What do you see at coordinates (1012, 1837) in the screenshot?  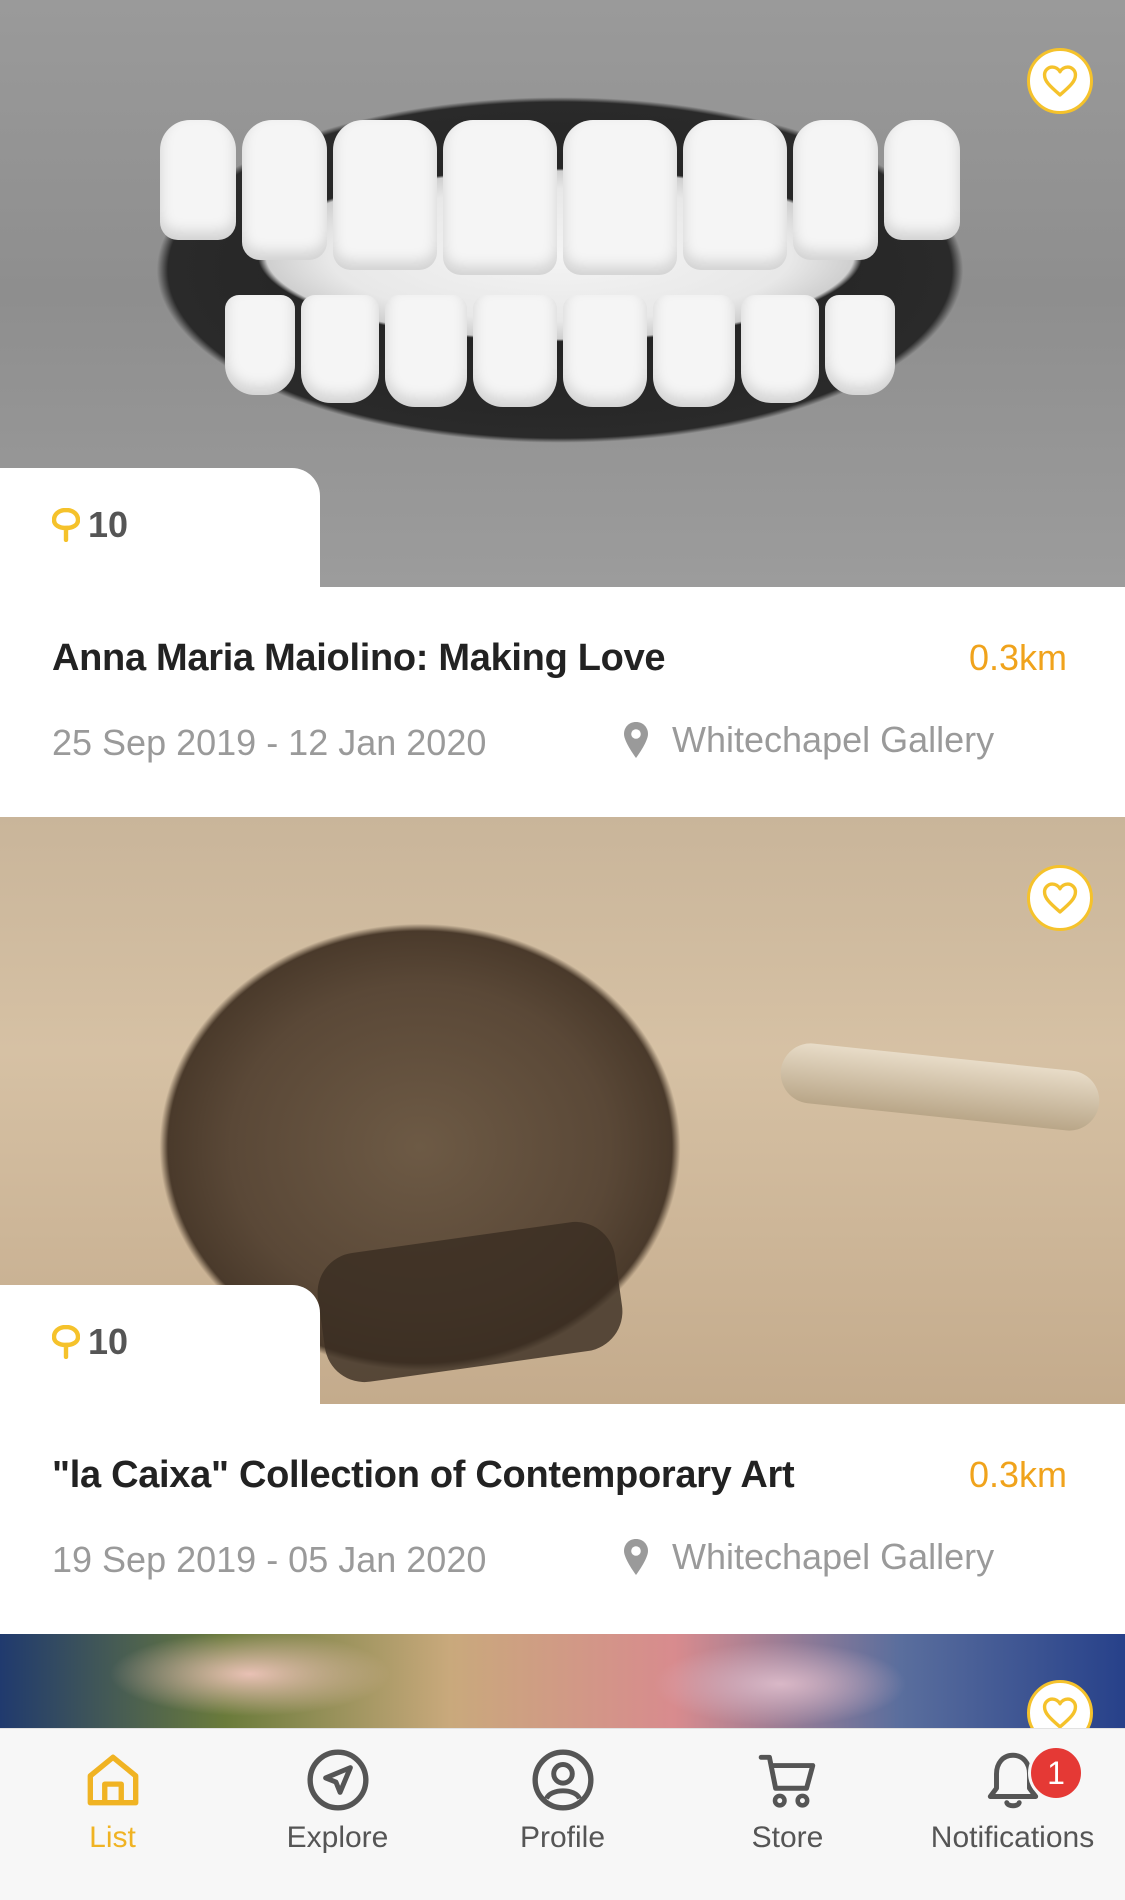 I see `tab-label: Notifications` at bounding box center [1012, 1837].